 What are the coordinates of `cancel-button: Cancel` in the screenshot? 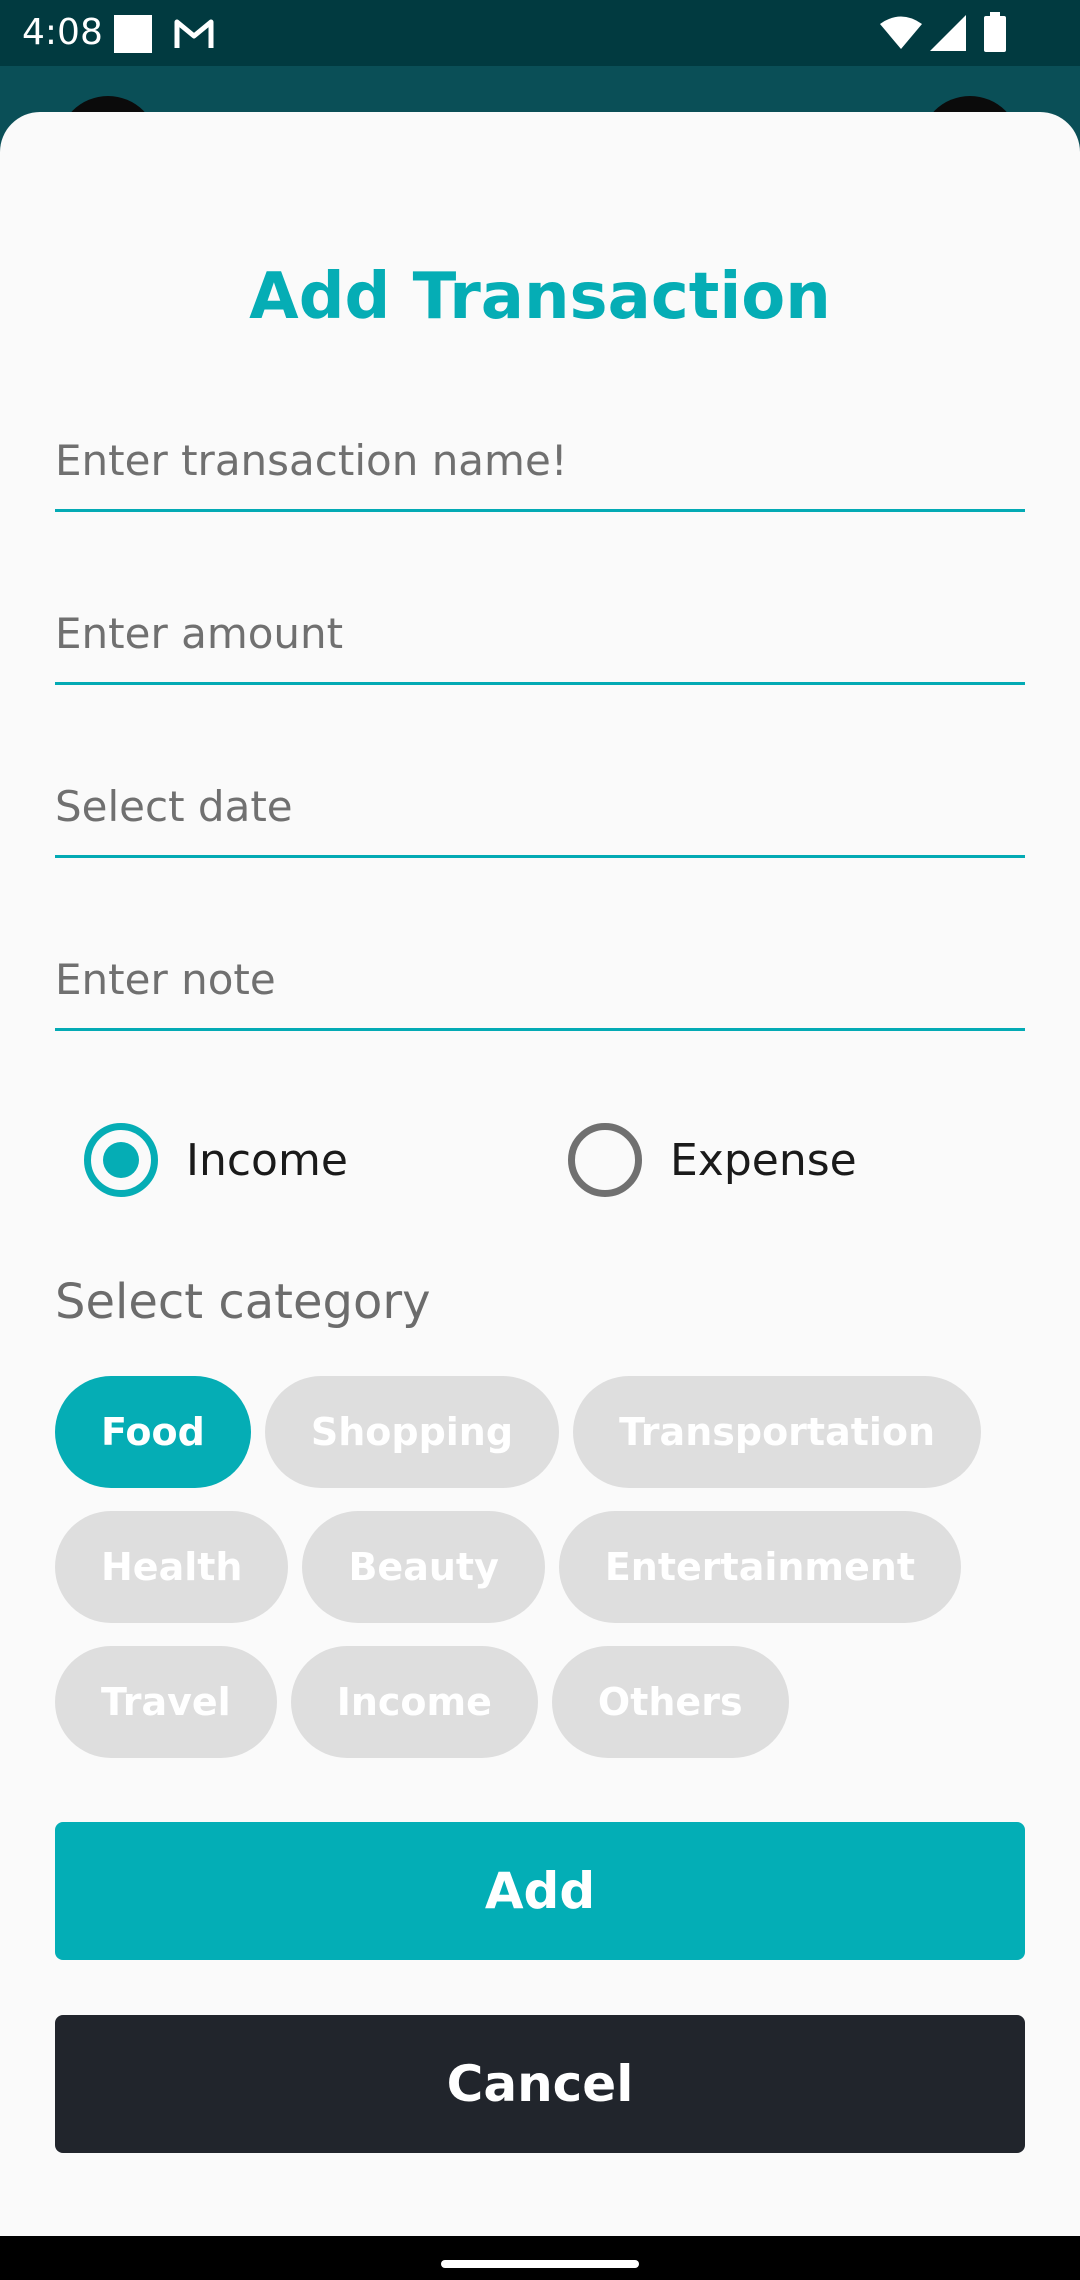 It's located at (540, 2084).